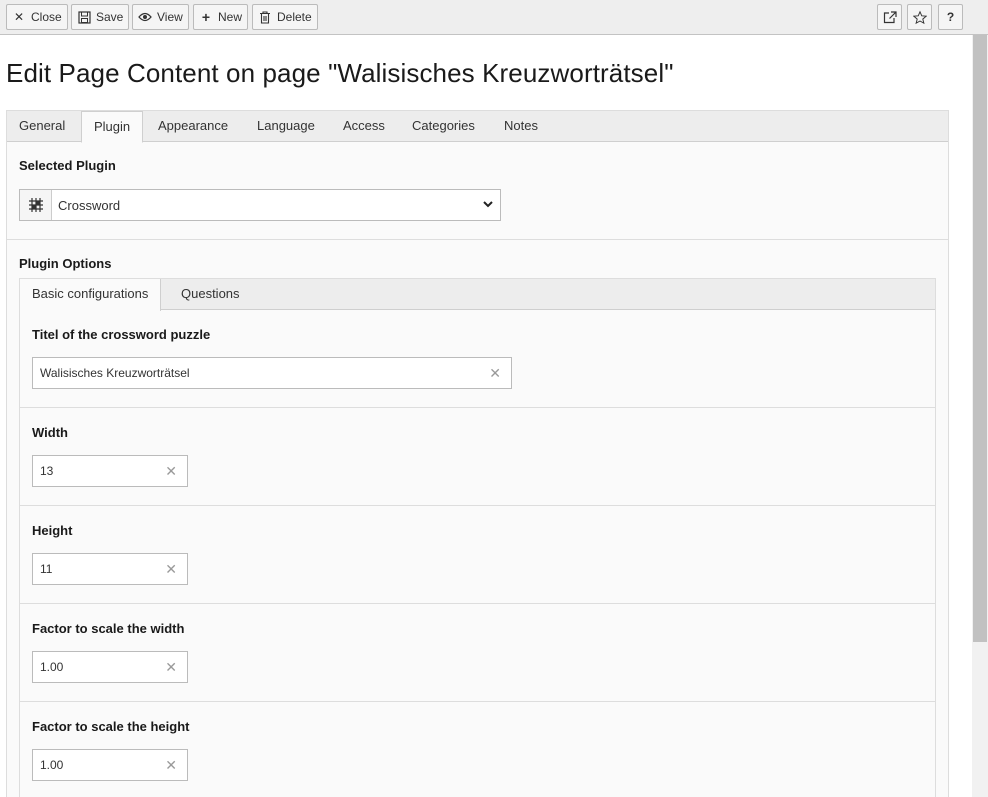 This screenshot has width=988, height=797. I want to click on star-icon, so click(919, 17).